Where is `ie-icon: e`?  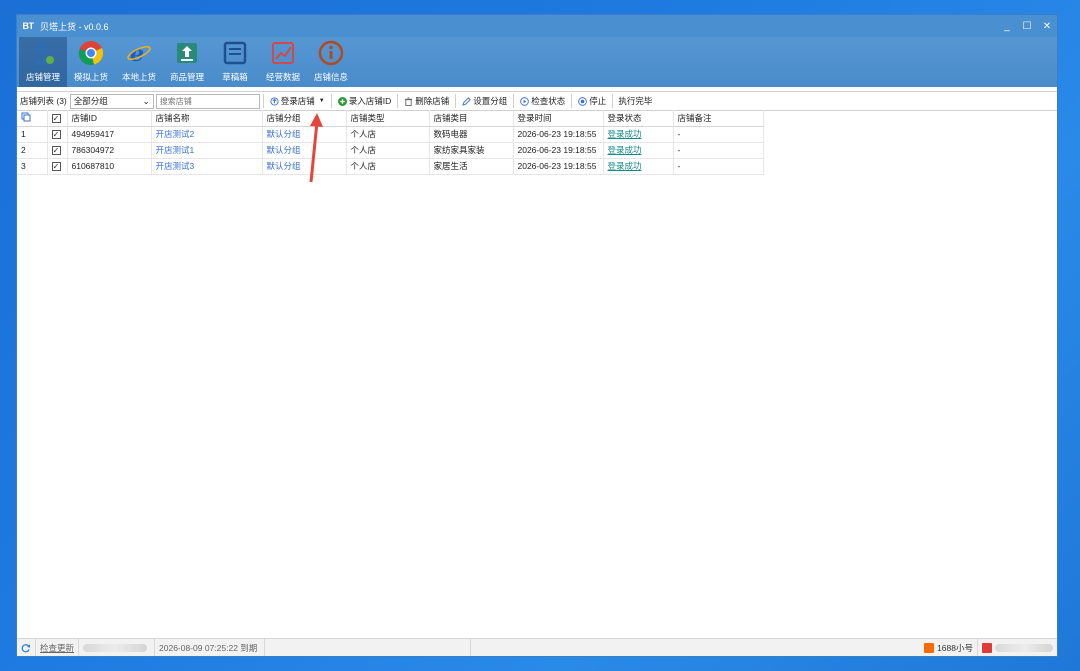
ie-icon: e is located at coordinates (139, 53).